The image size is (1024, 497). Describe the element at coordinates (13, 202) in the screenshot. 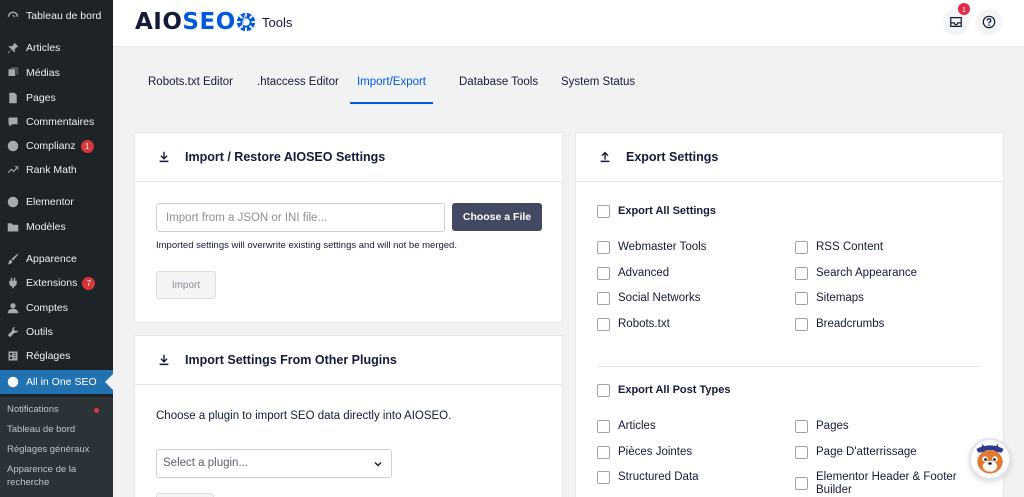

I see `elementor-icon` at that location.